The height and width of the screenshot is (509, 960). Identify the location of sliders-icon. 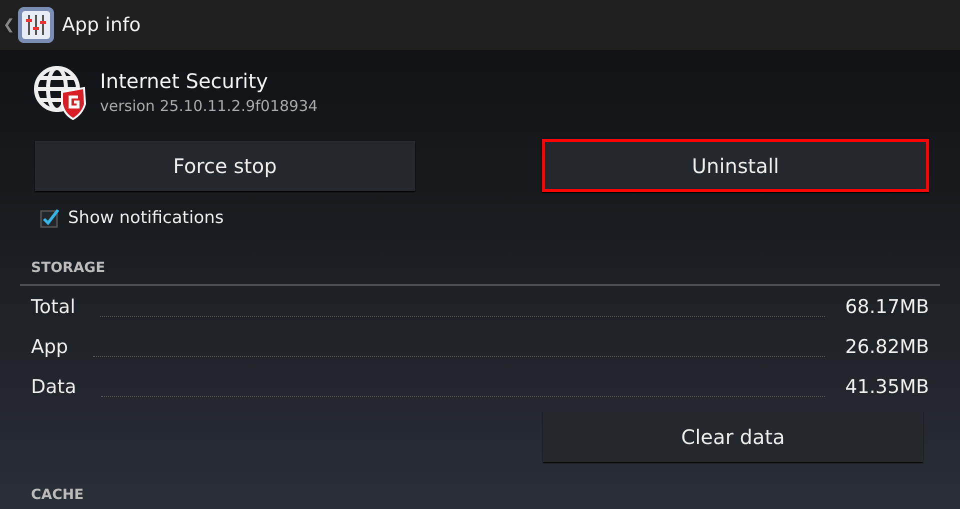
(35, 25).